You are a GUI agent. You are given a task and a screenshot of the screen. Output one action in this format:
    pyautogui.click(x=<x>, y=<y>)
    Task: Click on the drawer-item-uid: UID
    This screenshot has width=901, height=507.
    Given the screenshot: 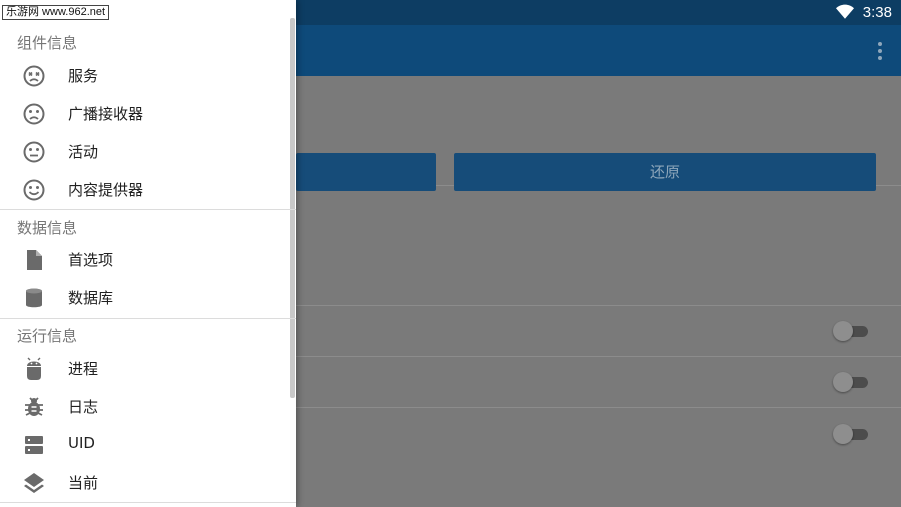 What is the action you would take?
    pyautogui.click(x=145, y=444)
    